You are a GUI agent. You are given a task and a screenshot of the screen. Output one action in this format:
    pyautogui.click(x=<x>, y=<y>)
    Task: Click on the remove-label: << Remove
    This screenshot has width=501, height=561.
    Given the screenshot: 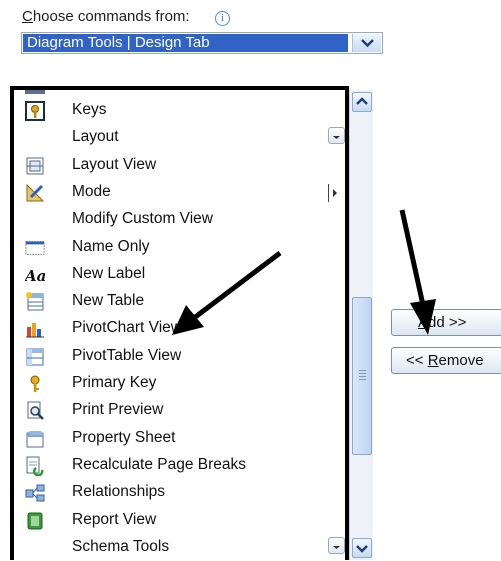 What is the action you would take?
    pyautogui.click(x=445, y=360)
    